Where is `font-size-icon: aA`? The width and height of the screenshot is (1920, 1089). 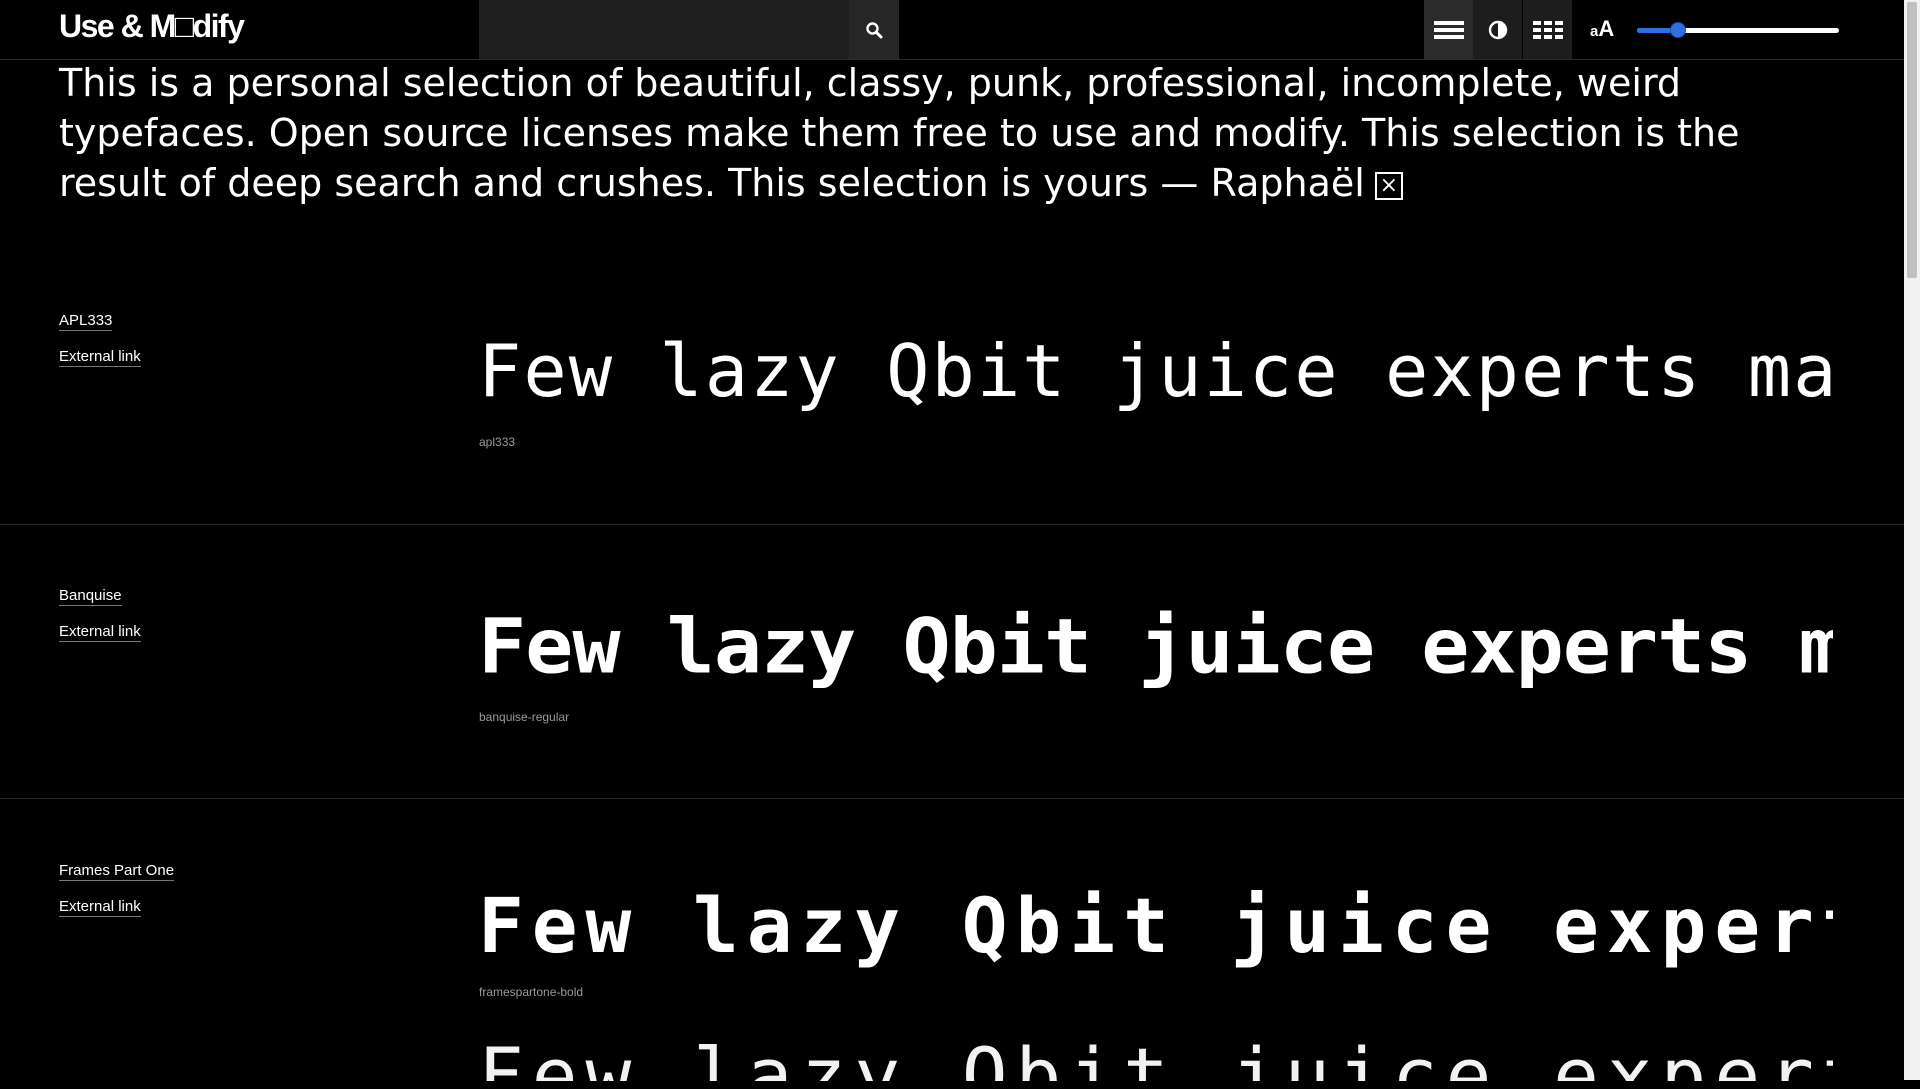 font-size-icon: aA is located at coordinates (1602, 29).